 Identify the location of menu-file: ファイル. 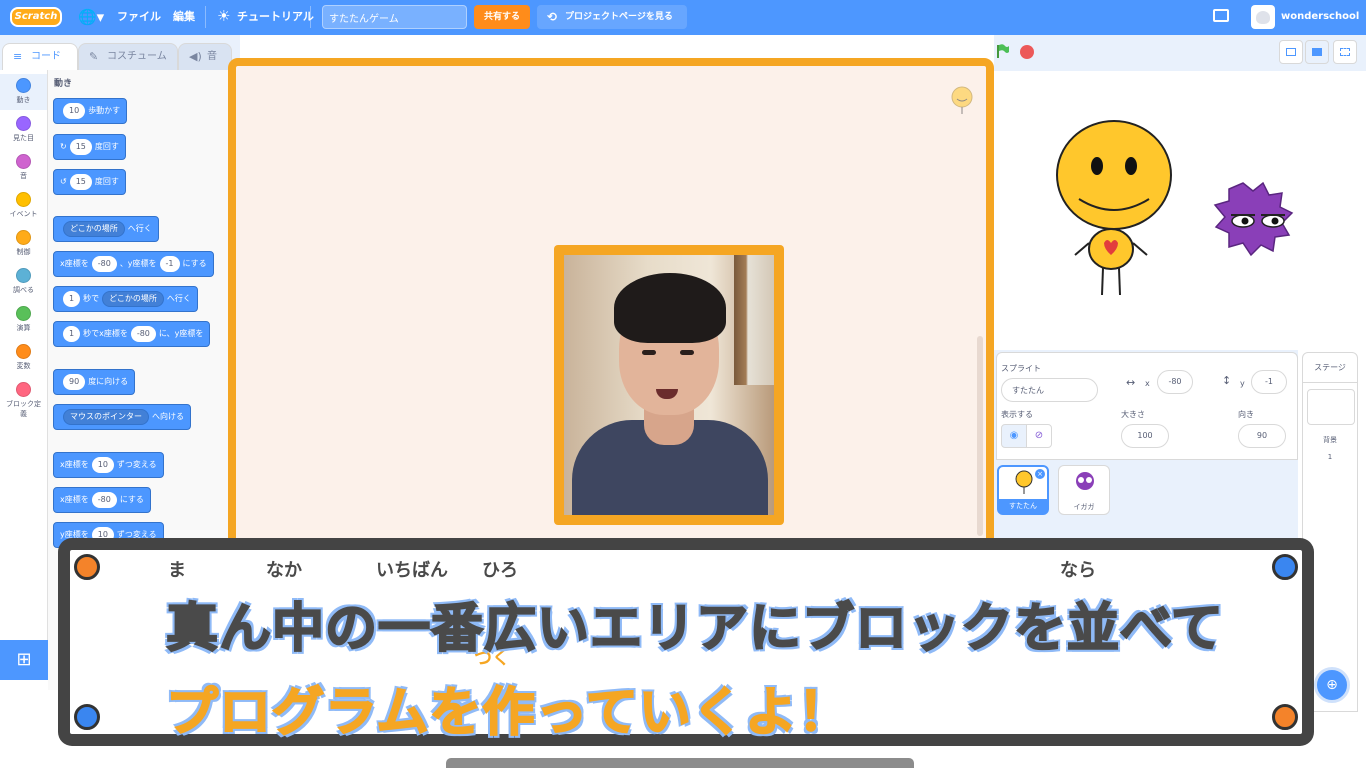
(139, 17).